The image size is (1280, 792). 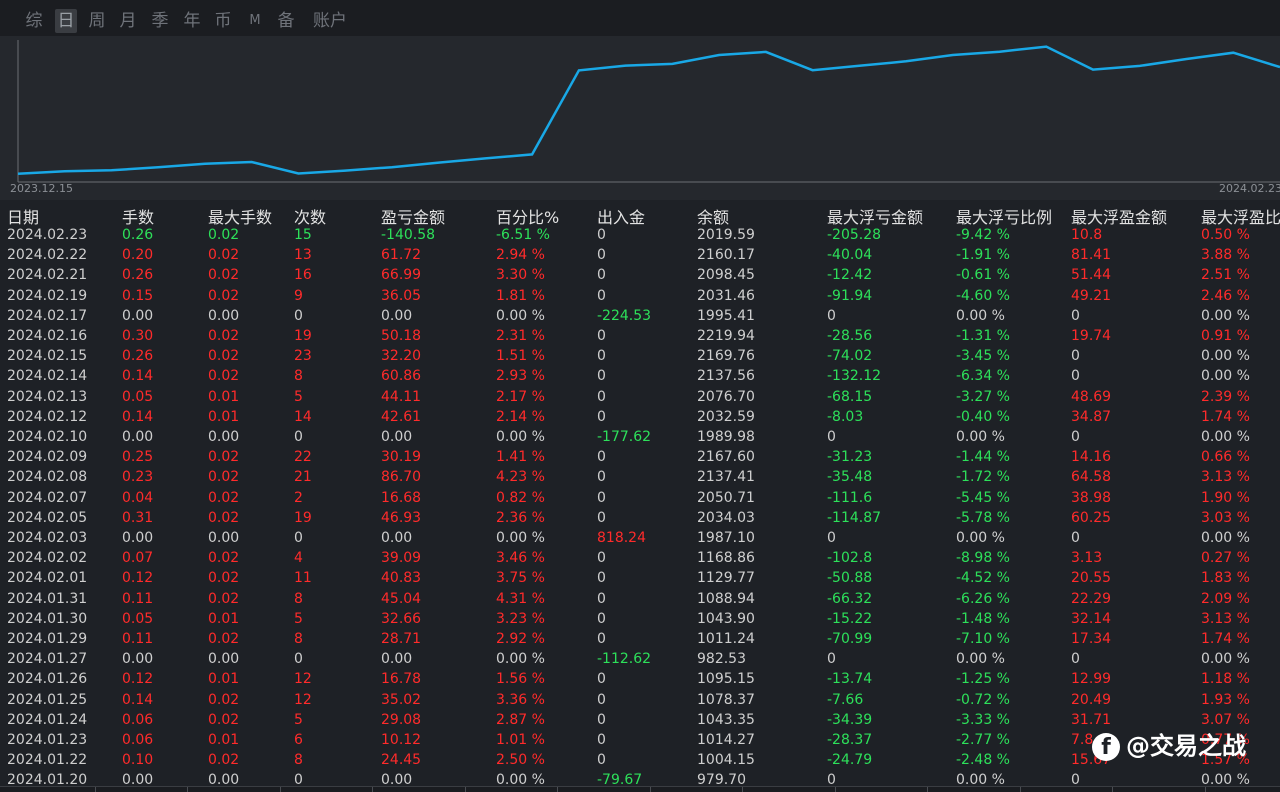 I want to click on cell-0: 2024.01.31, so click(x=47, y=598).